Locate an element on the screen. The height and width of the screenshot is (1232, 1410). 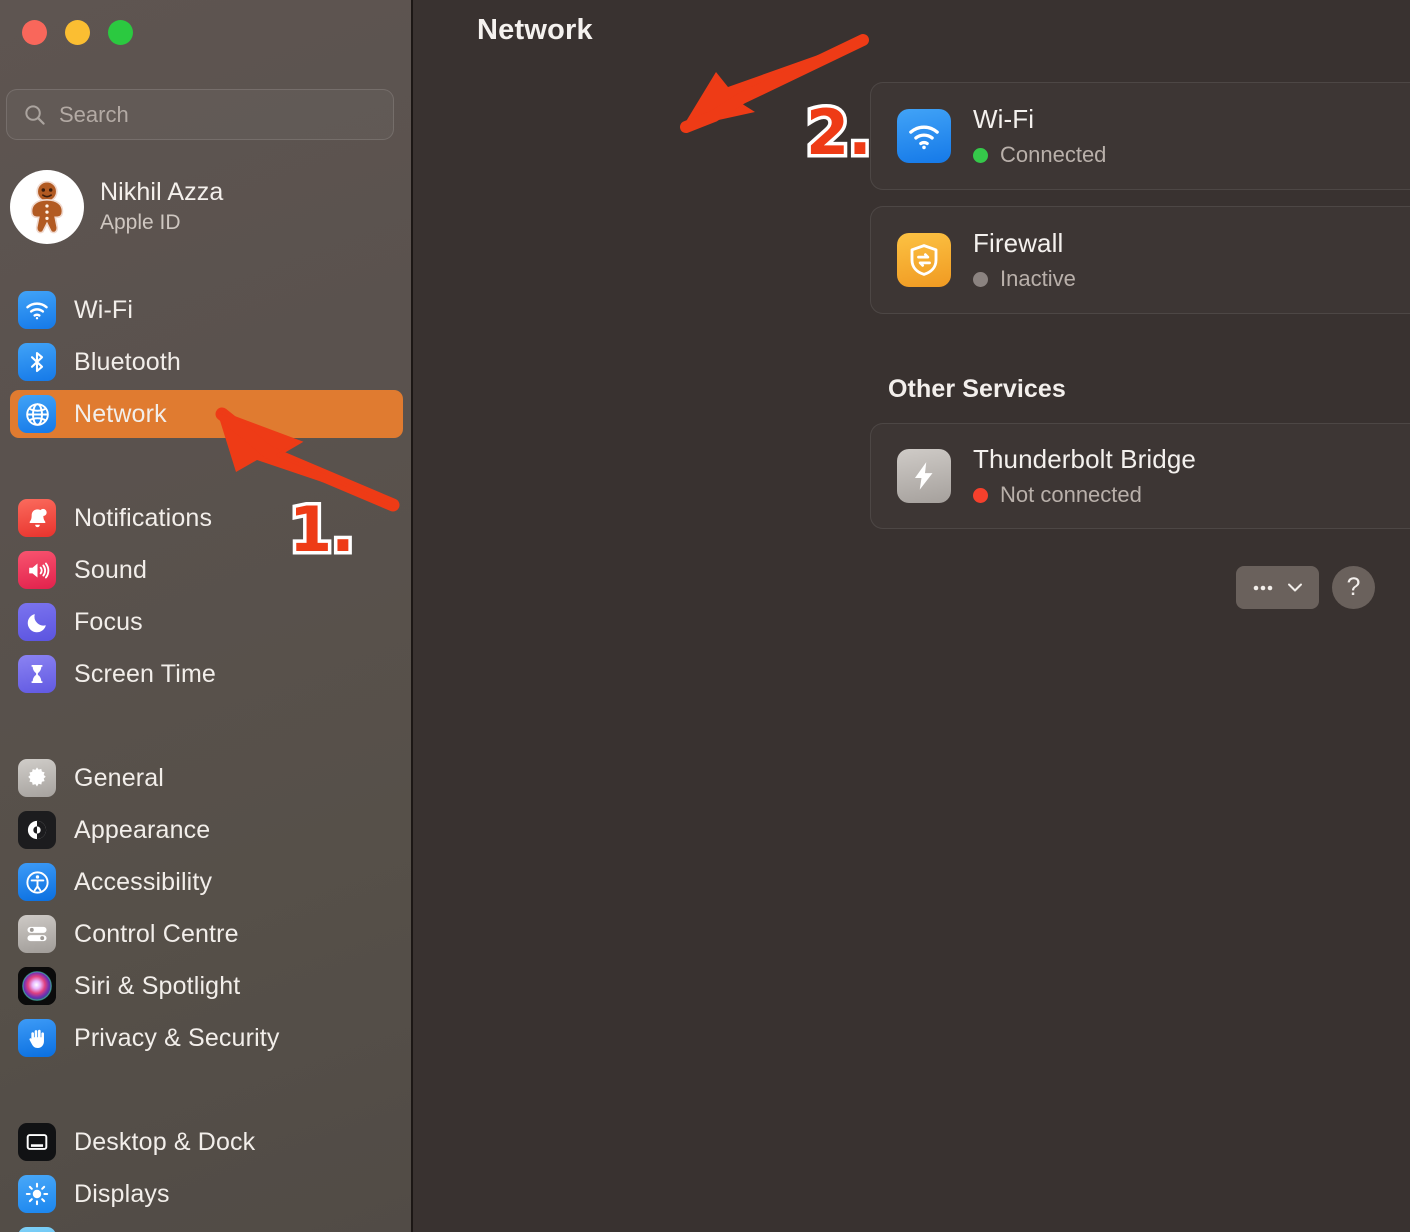
sidebar-item-label: Siri & Spotlight is located at coordinates (157, 985).